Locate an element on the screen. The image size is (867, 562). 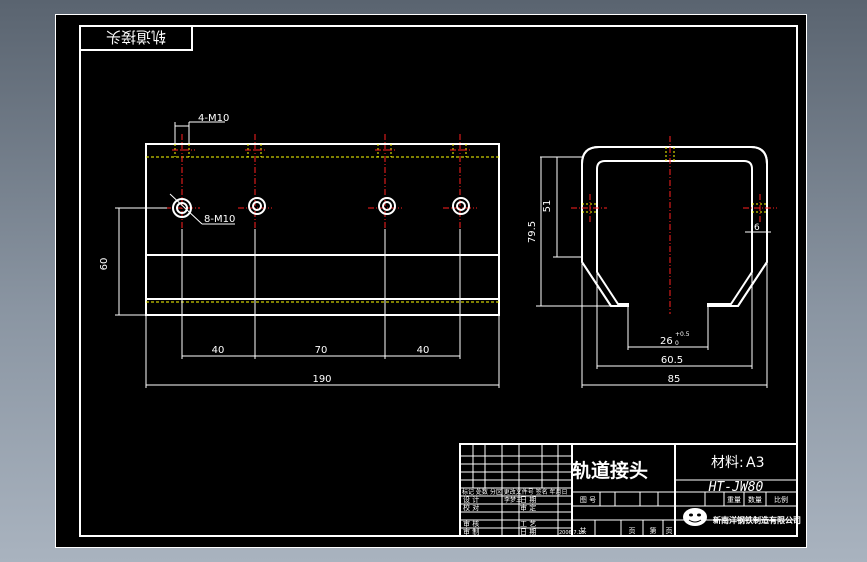
channel-profile is located at coordinates (674, 226).